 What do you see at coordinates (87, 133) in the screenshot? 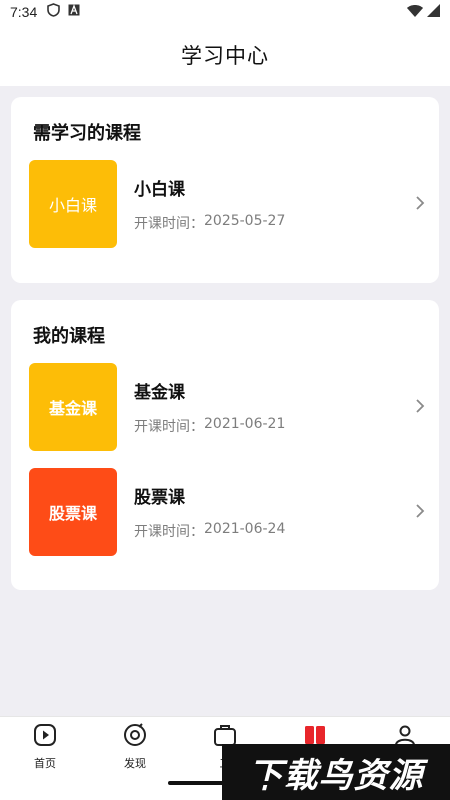
I see `section-title: 需学习的课程` at bounding box center [87, 133].